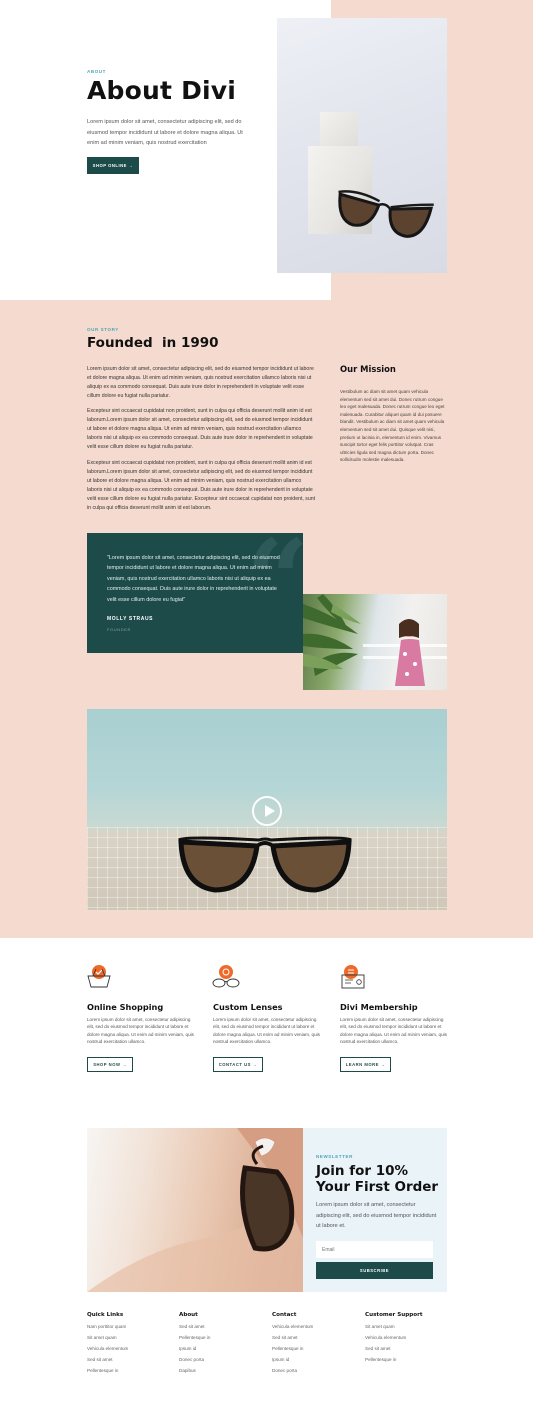  Describe the element at coordinates (110, 1064) in the screenshot. I see `shop-now-button: SHOP NOW →` at that location.